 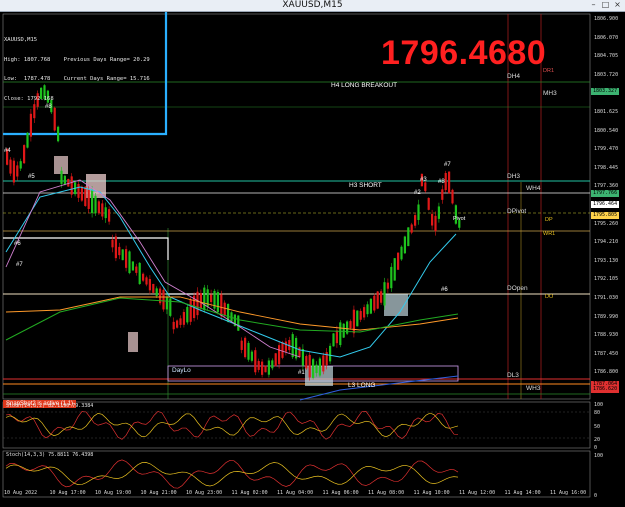 I want to click on maximize-icon: □, so click(x=605, y=5).